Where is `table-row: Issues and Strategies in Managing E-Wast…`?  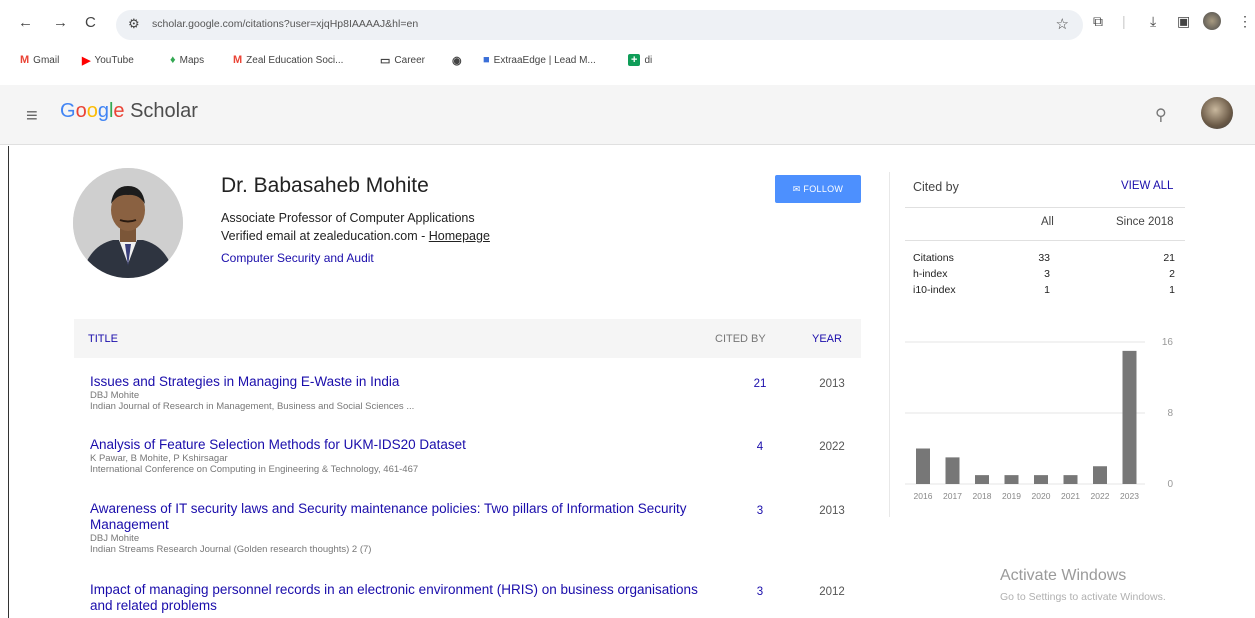 table-row: Issues and Strategies in Managing E-Wast… is located at coordinates (475, 393).